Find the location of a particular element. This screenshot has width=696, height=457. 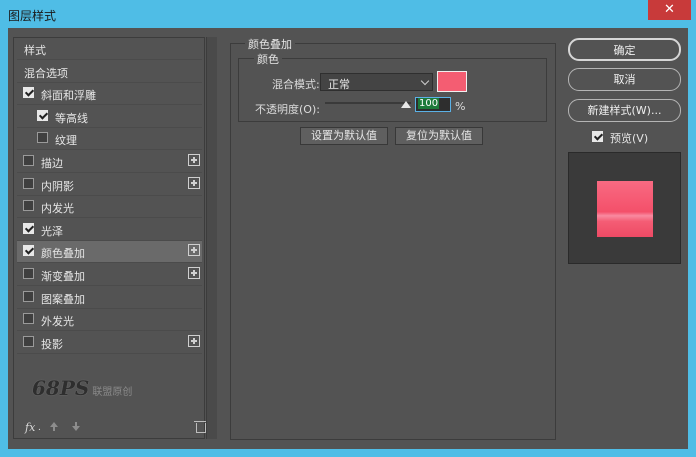

style-item: 颜色叠加 is located at coordinates (109, 252).